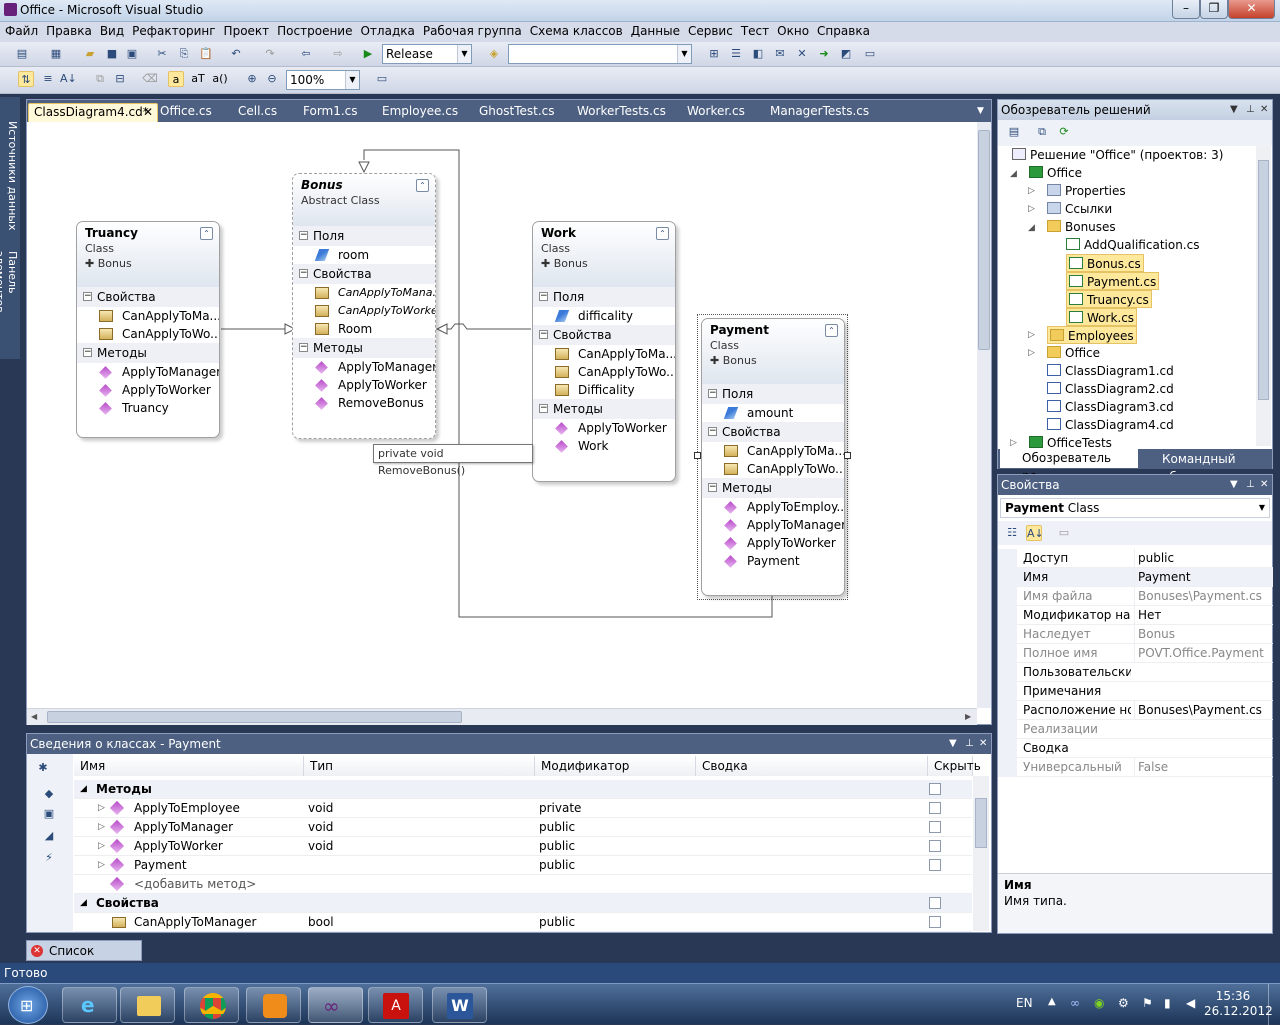 Image resolution: width=1280 pixels, height=1025 pixels. What do you see at coordinates (968, 716) in the screenshot?
I see `scroll-right-icon: ▶` at bounding box center [968, 716].